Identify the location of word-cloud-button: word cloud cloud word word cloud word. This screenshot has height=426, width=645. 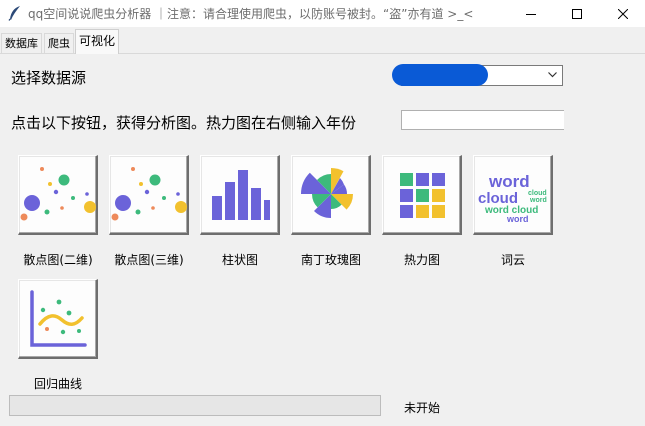
(513, 195).